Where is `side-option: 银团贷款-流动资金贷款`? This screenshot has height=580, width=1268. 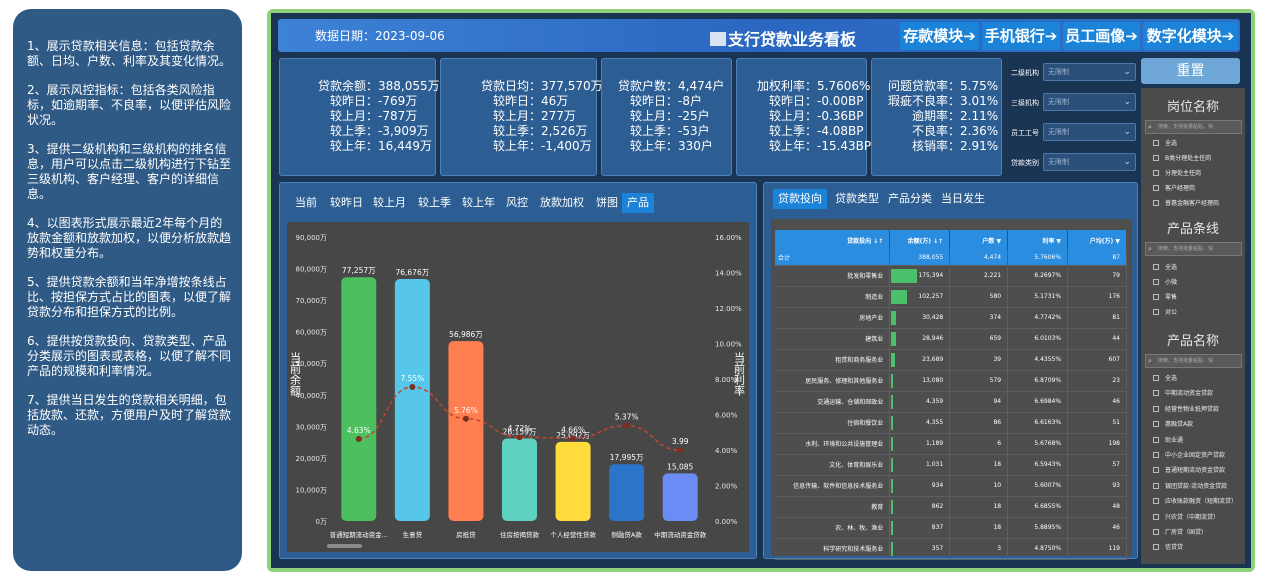
side-option: 银团贷款-流动资金贷款 is located at coordinates (1190, 485).